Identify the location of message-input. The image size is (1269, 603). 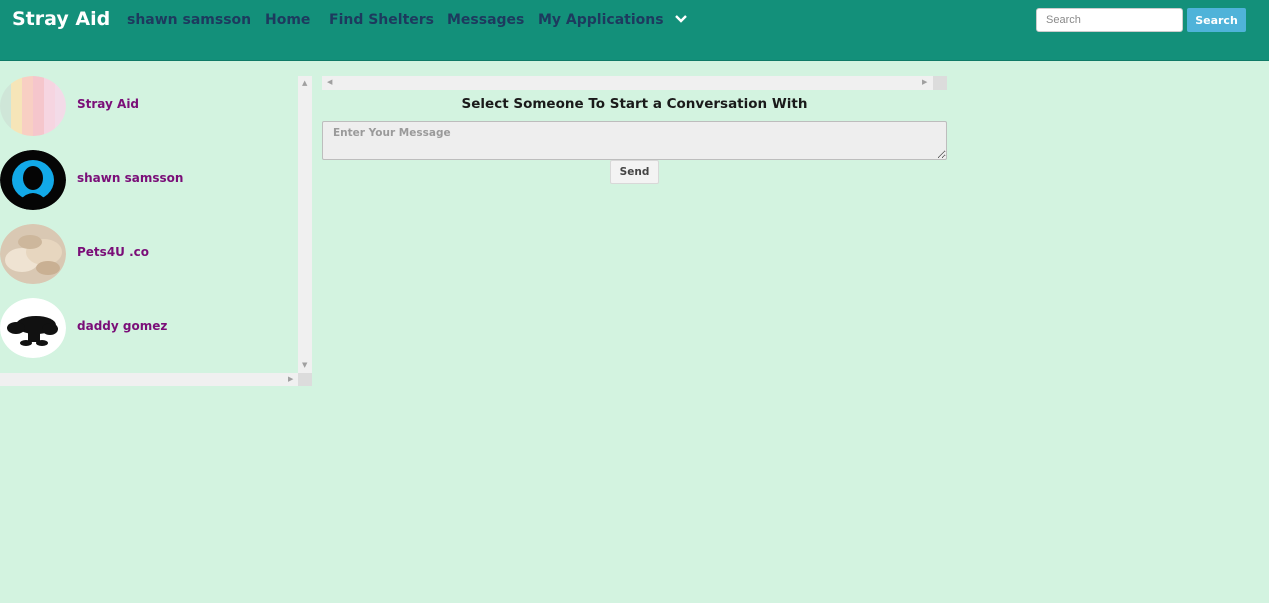
(634, 140).